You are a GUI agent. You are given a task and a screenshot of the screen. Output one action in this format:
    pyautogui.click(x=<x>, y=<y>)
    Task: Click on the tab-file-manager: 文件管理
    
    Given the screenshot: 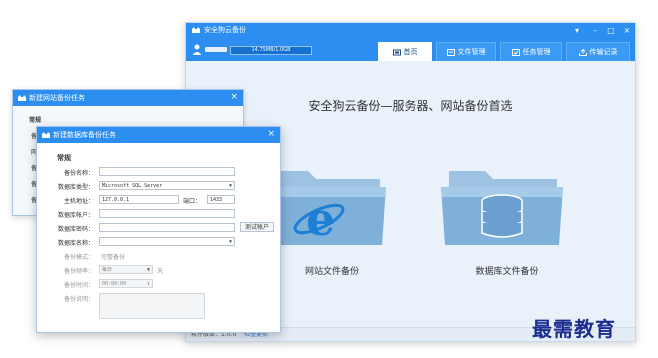 What is the action you would take?
    pyautogui.click(x=466, y=51)
    